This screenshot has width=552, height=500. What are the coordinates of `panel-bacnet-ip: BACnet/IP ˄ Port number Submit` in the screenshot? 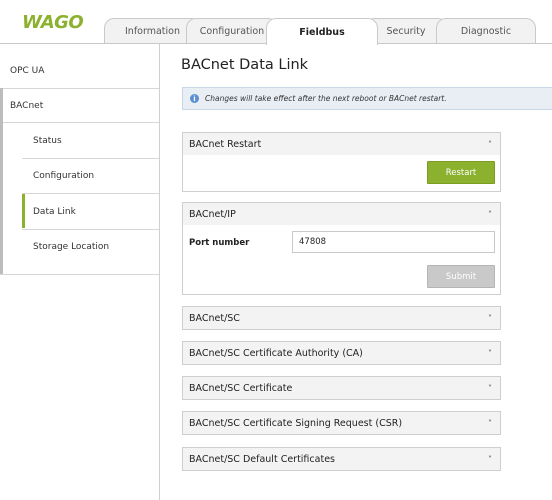 It's located at (341, 248).